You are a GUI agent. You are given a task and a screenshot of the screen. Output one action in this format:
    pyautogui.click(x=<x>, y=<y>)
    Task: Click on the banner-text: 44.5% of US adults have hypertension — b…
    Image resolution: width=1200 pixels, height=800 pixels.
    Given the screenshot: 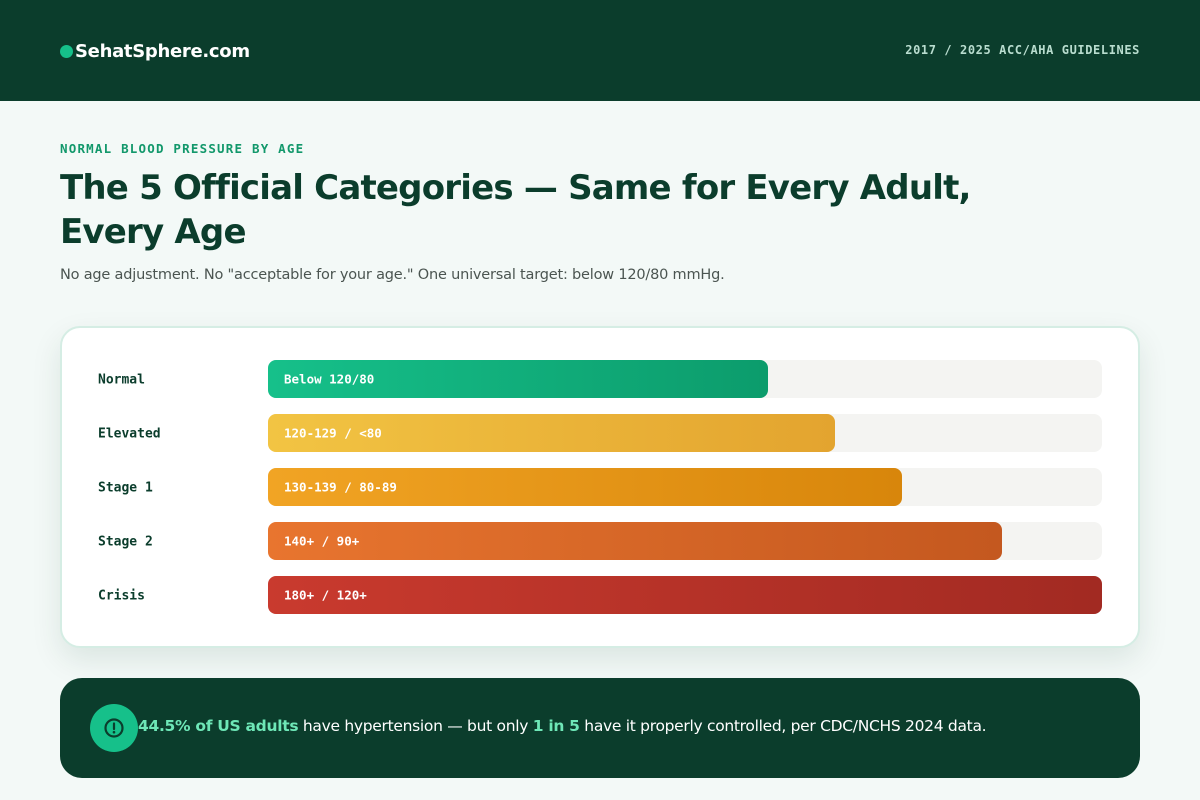 What is the action you would take?
    pyautogui.click(x=562, y=726)
    